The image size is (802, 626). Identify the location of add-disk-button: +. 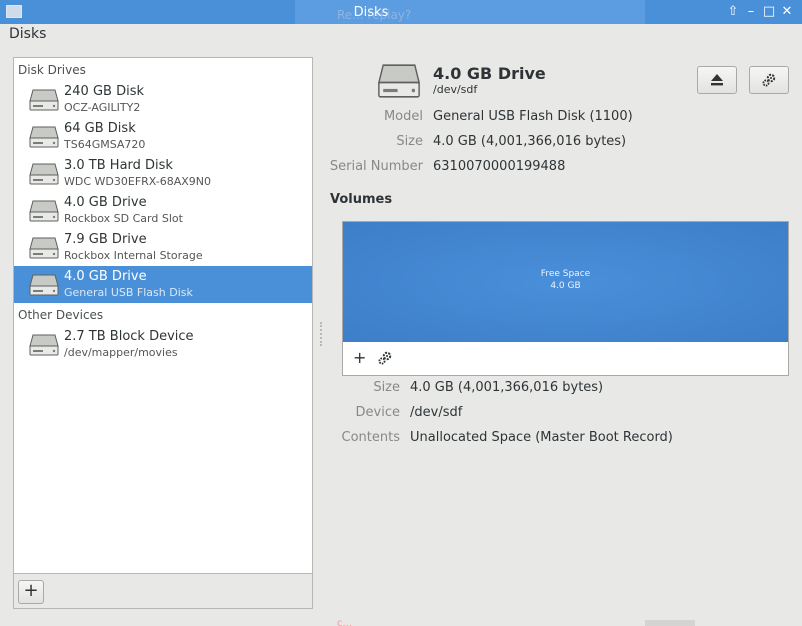
(31, 592).